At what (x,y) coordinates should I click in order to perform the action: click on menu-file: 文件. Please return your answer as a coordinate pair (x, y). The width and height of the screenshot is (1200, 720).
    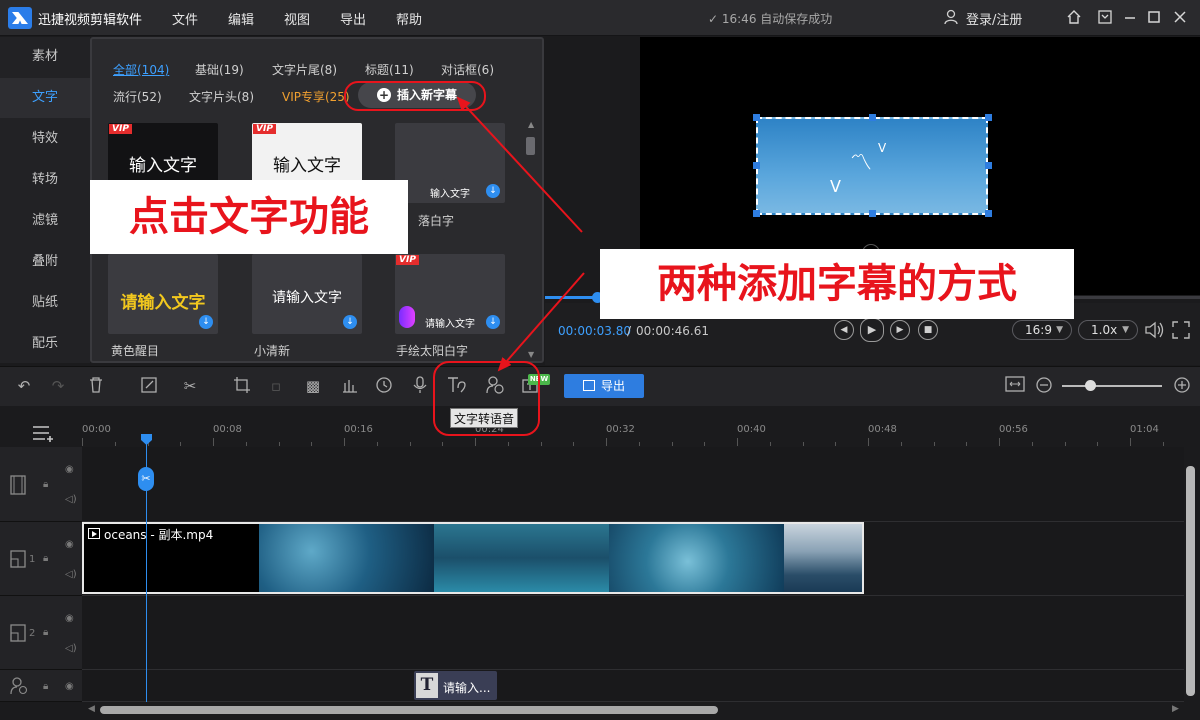
    Looking at the image, I should click on (185, 18).